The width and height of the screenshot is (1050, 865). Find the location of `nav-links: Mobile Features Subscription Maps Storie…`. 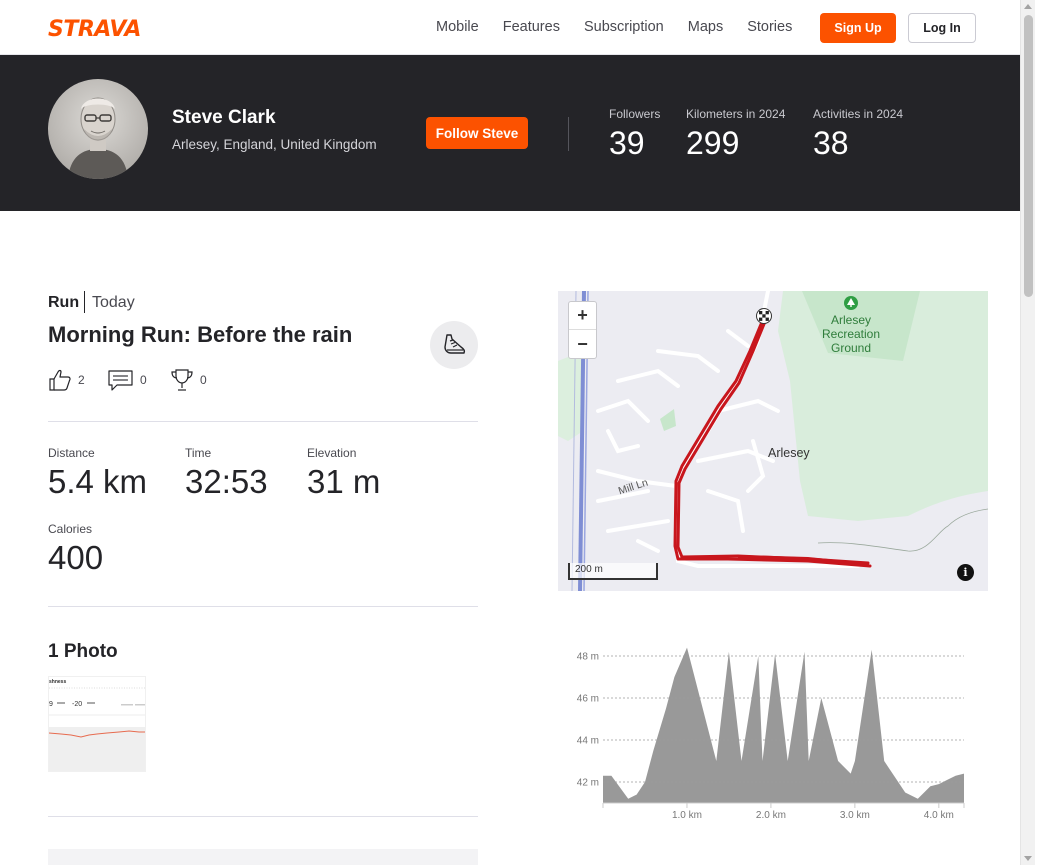

nav-links: Mobile Features Subscription Maps Storie… is located at coordinates (626, 27).